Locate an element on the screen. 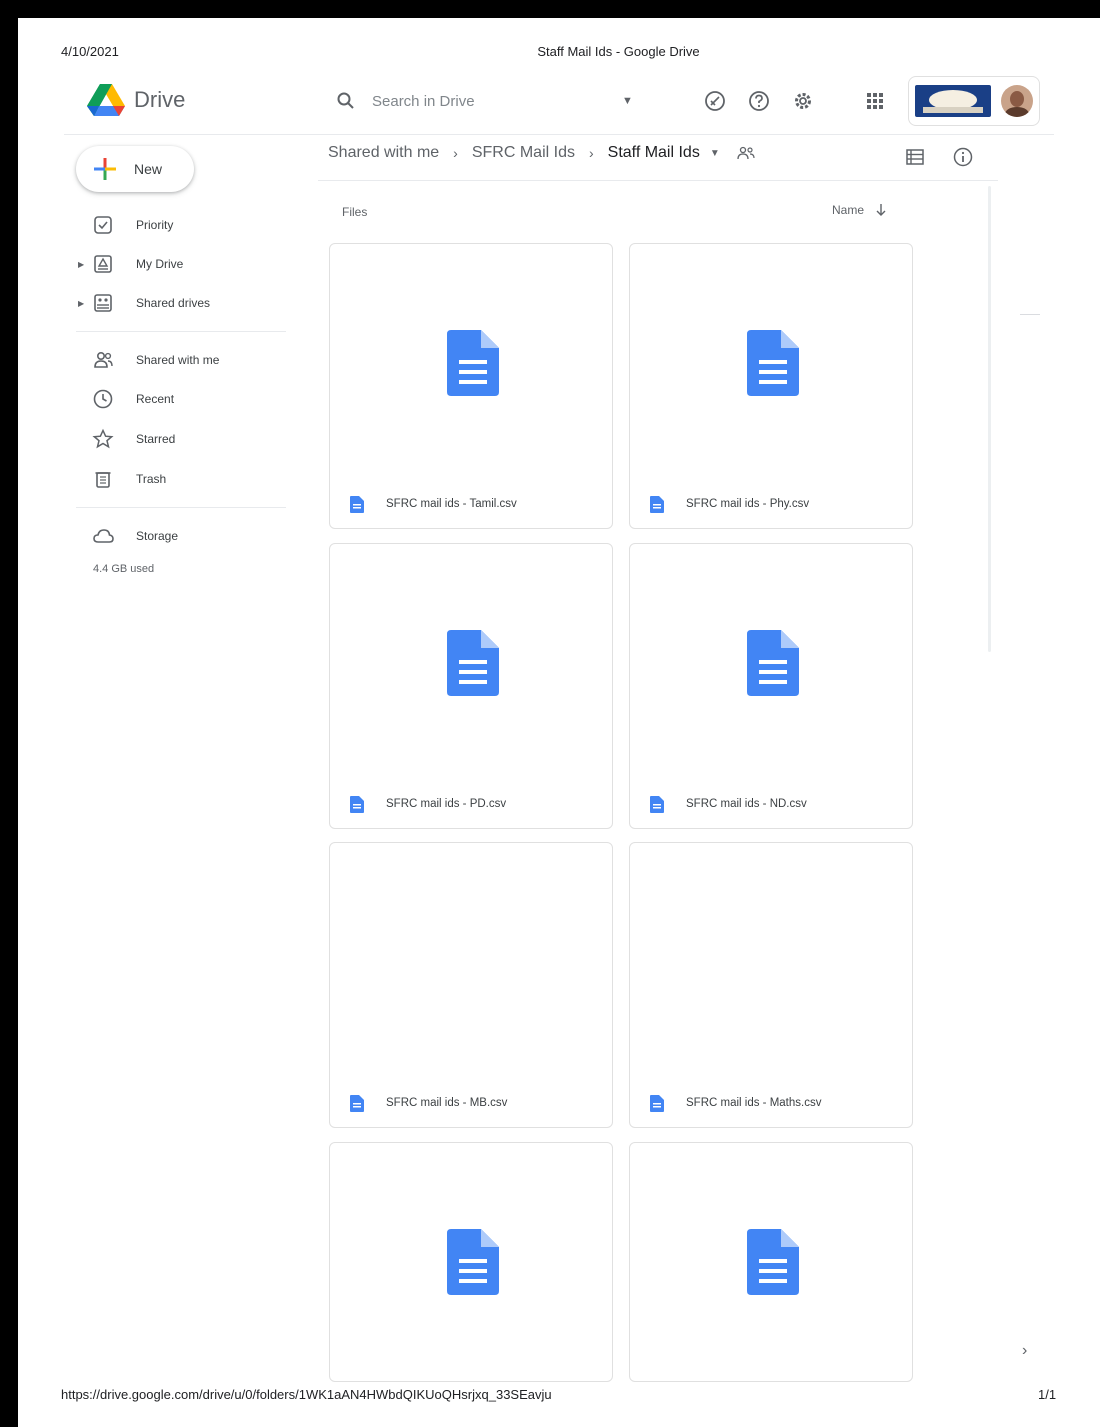 The image size is (1100, 1427). search-bar: ▼ is located at coordinates (491, 101).